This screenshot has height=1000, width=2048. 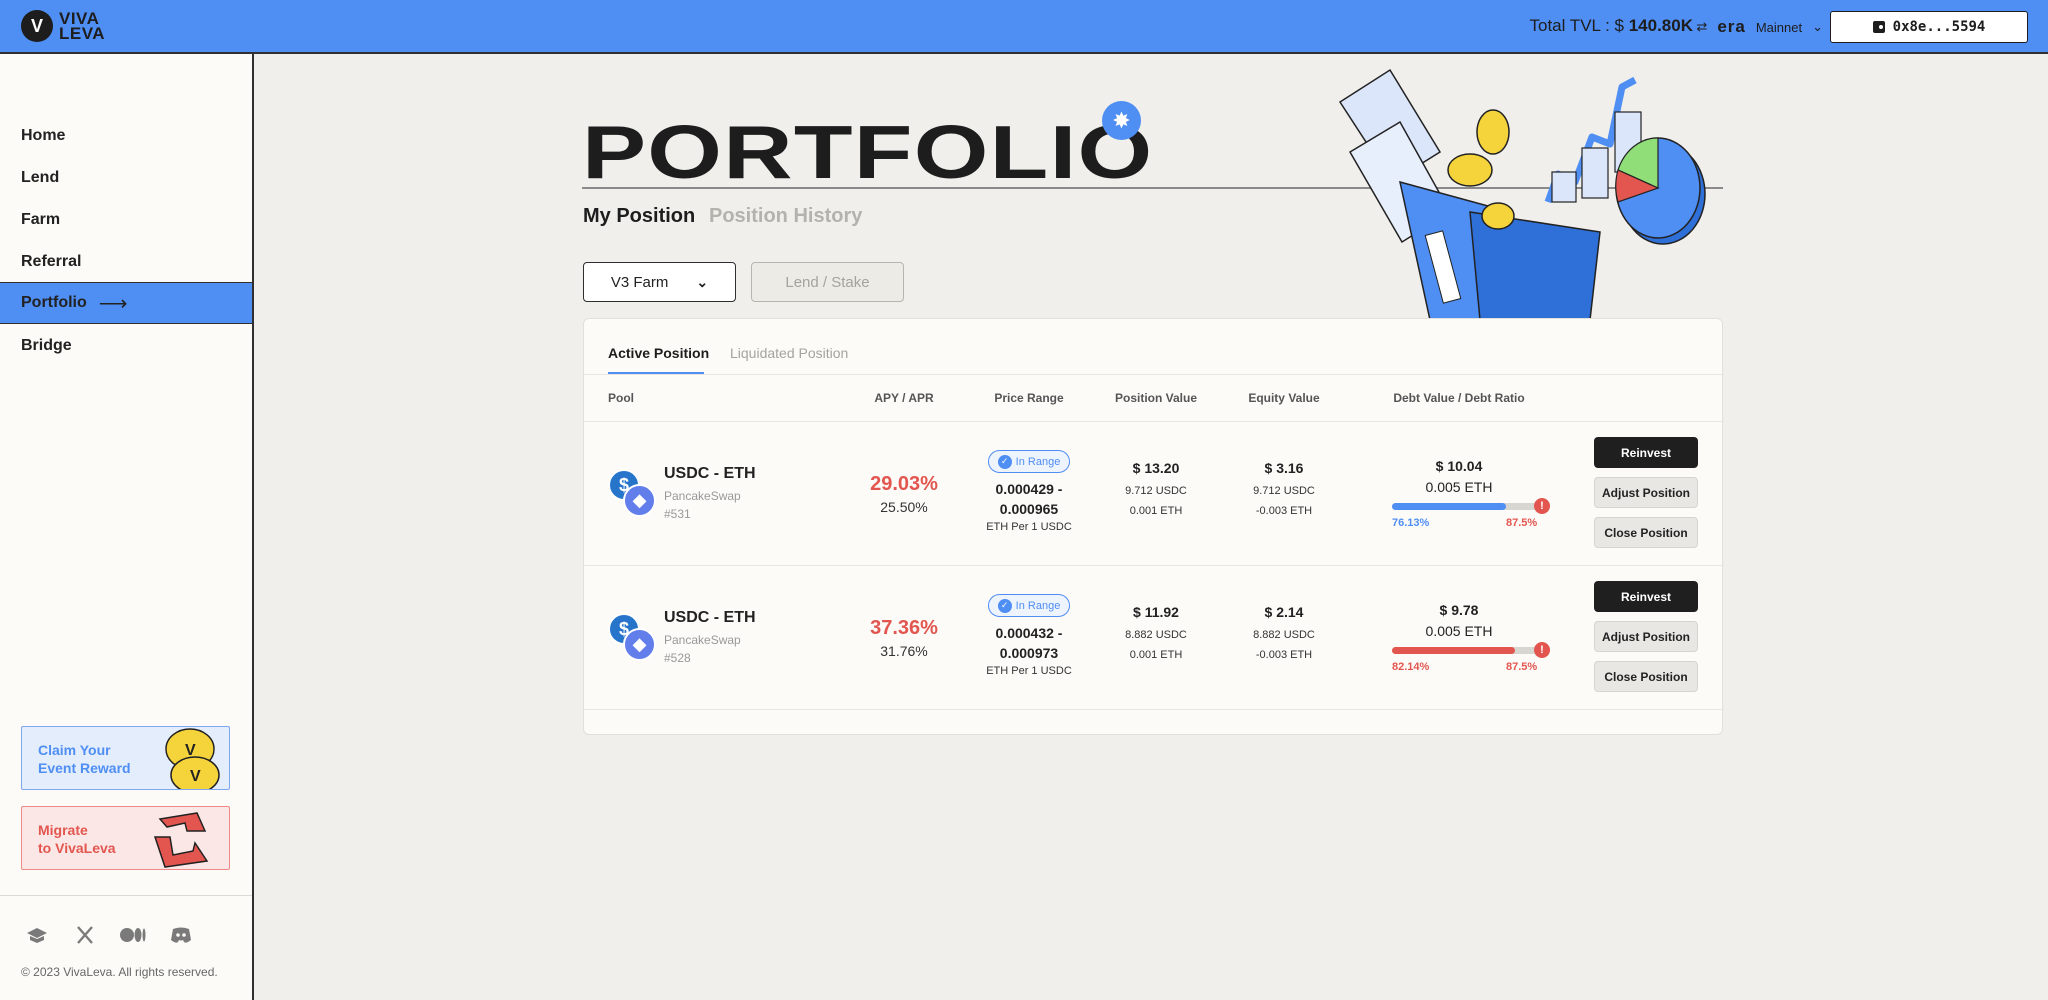 I want to click on position-usdc: 8.882 USDC, so click(x=1156, y=635).